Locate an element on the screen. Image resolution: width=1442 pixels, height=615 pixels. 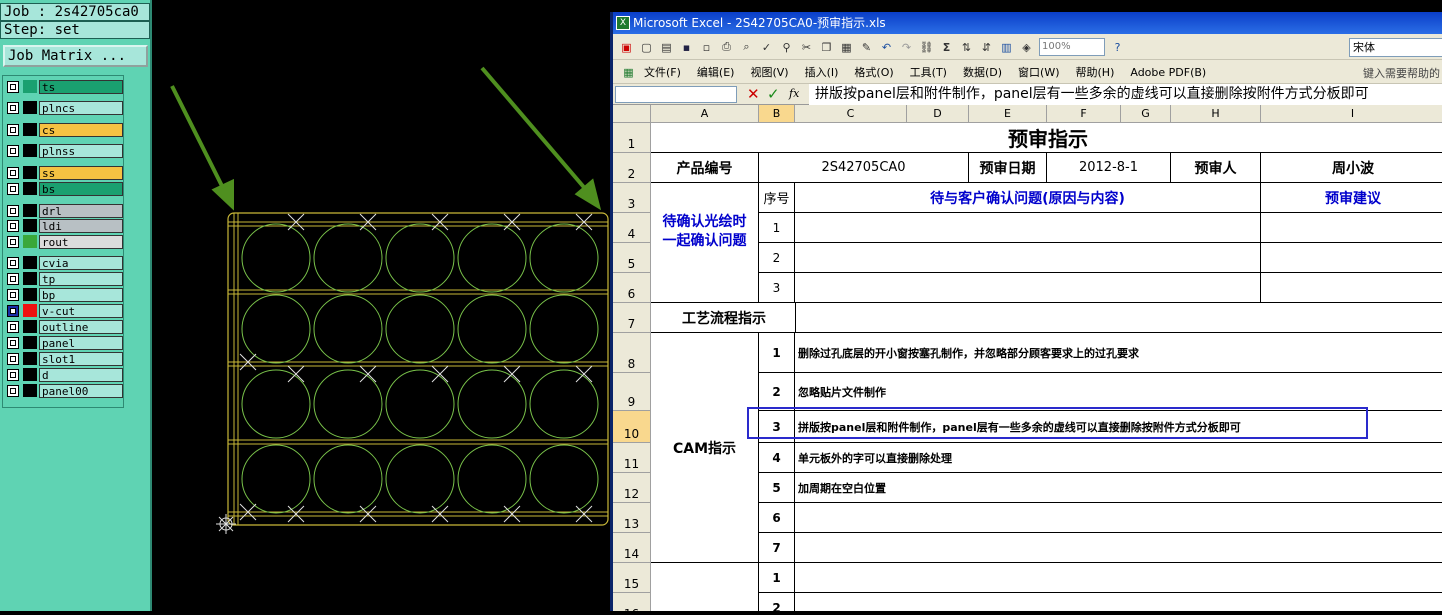
open-icon: ▤ is located at coordinates (666, 47).